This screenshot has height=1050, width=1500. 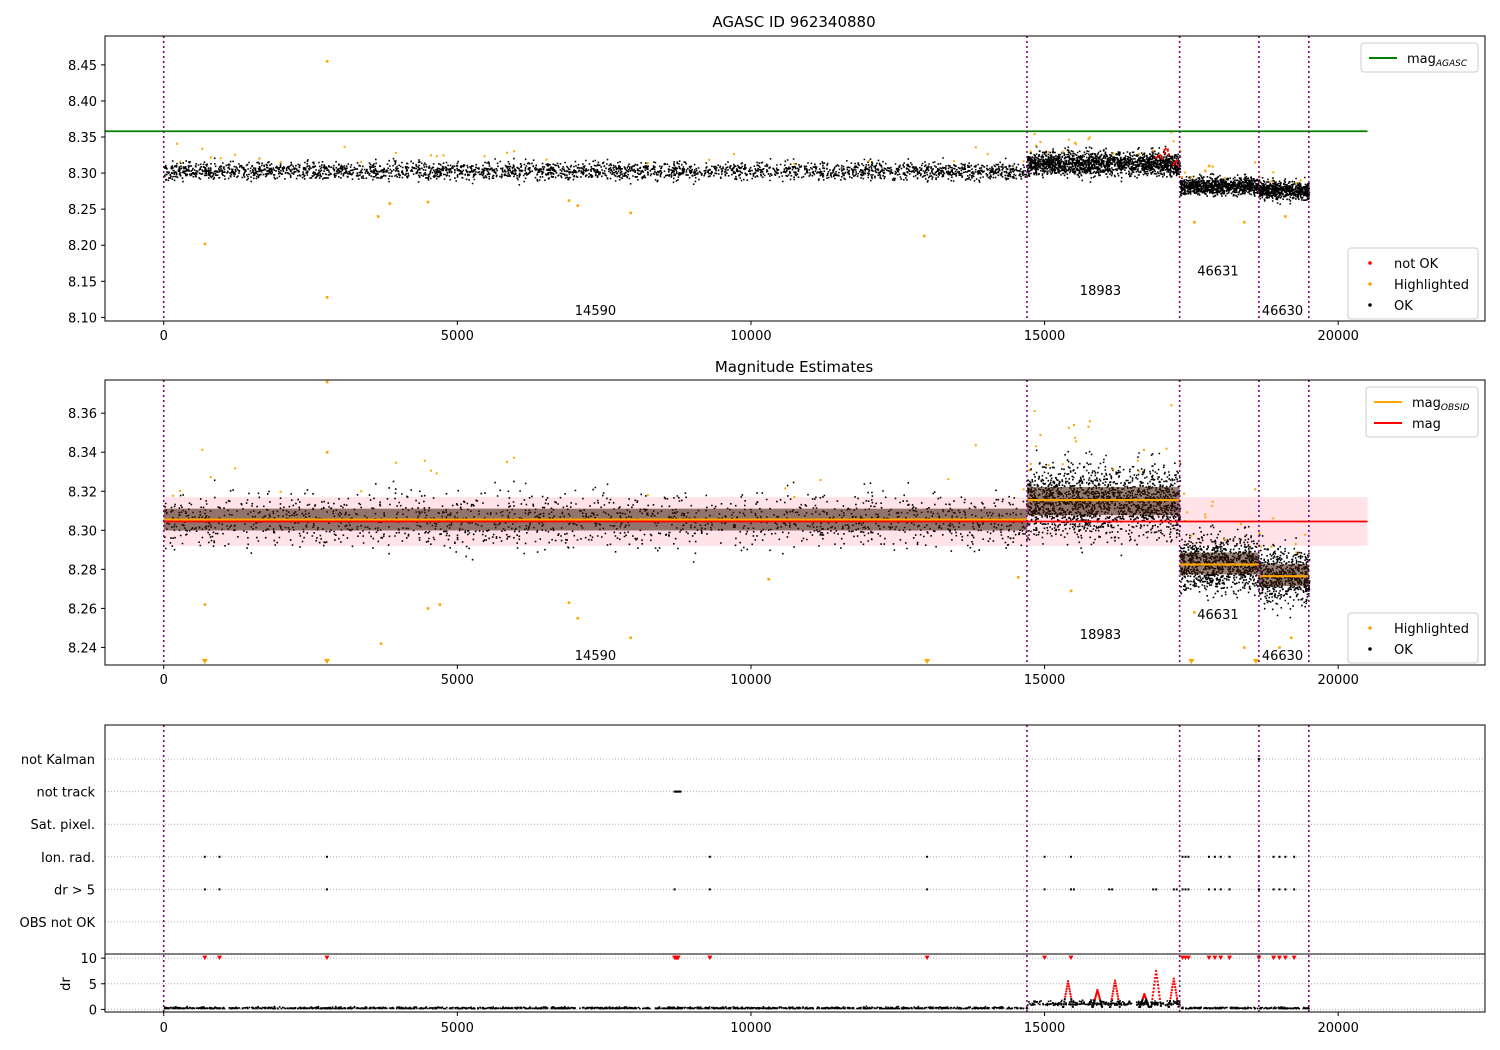 What do you see at coordinates (93, 1010) in the screenshot?
I see `dr-y-tick-label: 0` at bounding box center [93, 1010].